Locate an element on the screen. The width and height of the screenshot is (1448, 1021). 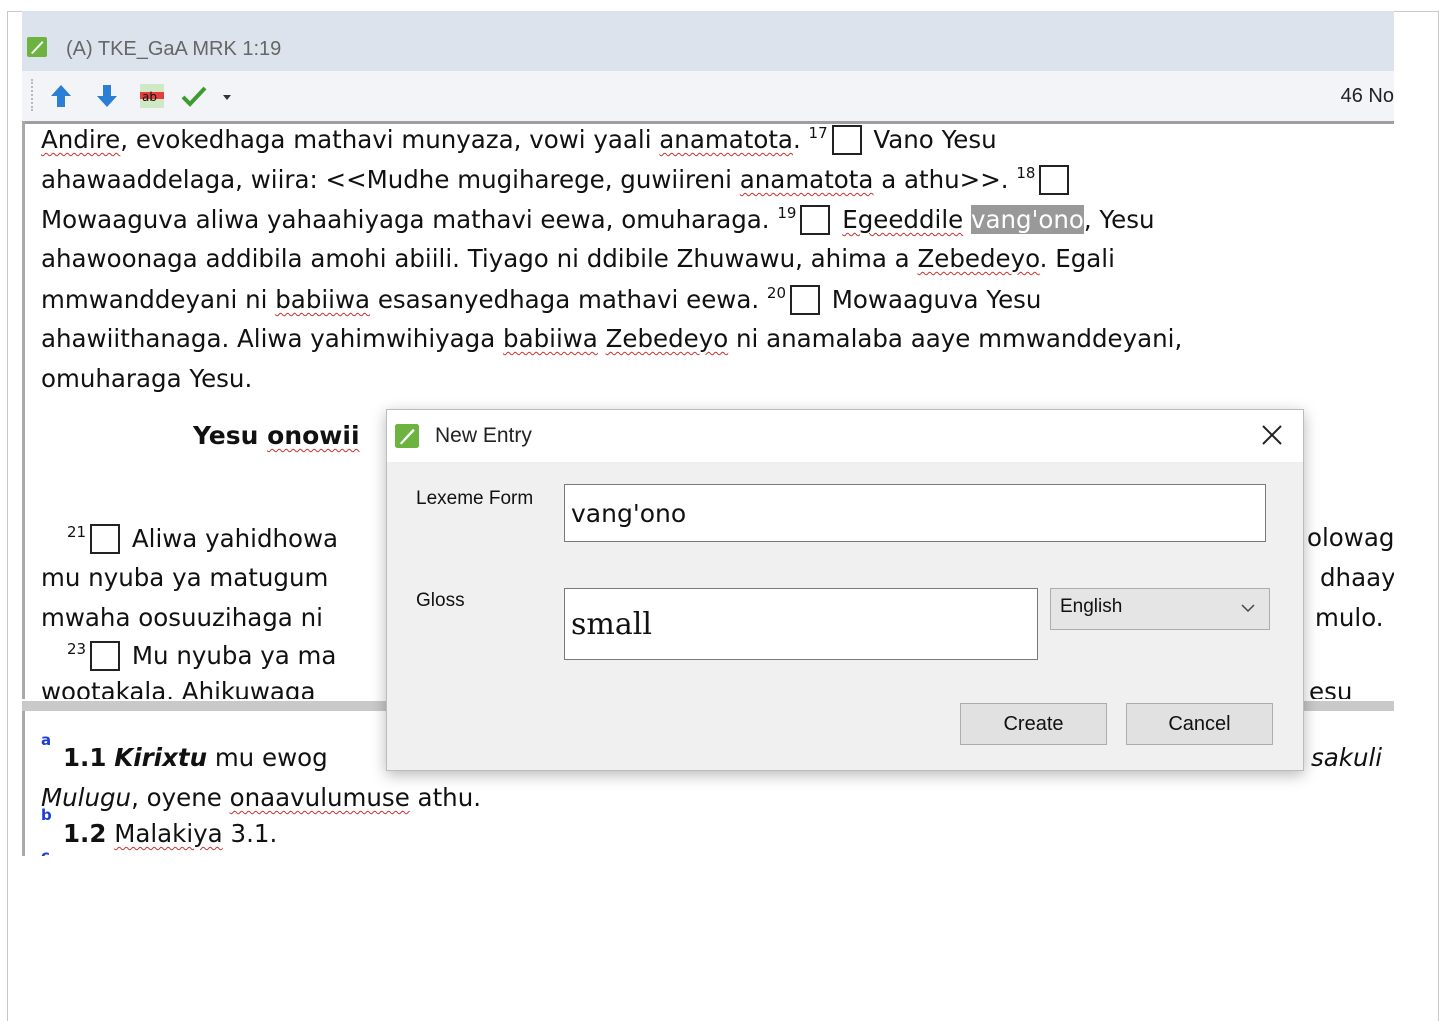
text-segment: ahawiithanaga. Aliwa yahimwihiyaga is located at coordinates (272, 338).